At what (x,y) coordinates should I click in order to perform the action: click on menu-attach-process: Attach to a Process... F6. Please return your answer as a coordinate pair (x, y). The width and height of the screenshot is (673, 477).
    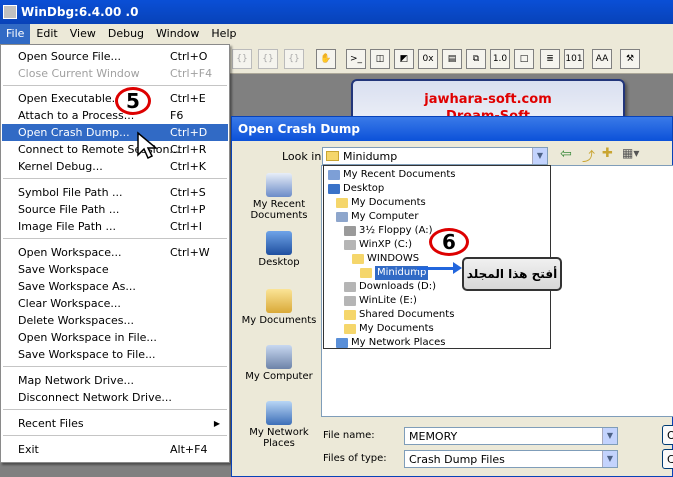
    Looking at the image, I should click on (115, 115).